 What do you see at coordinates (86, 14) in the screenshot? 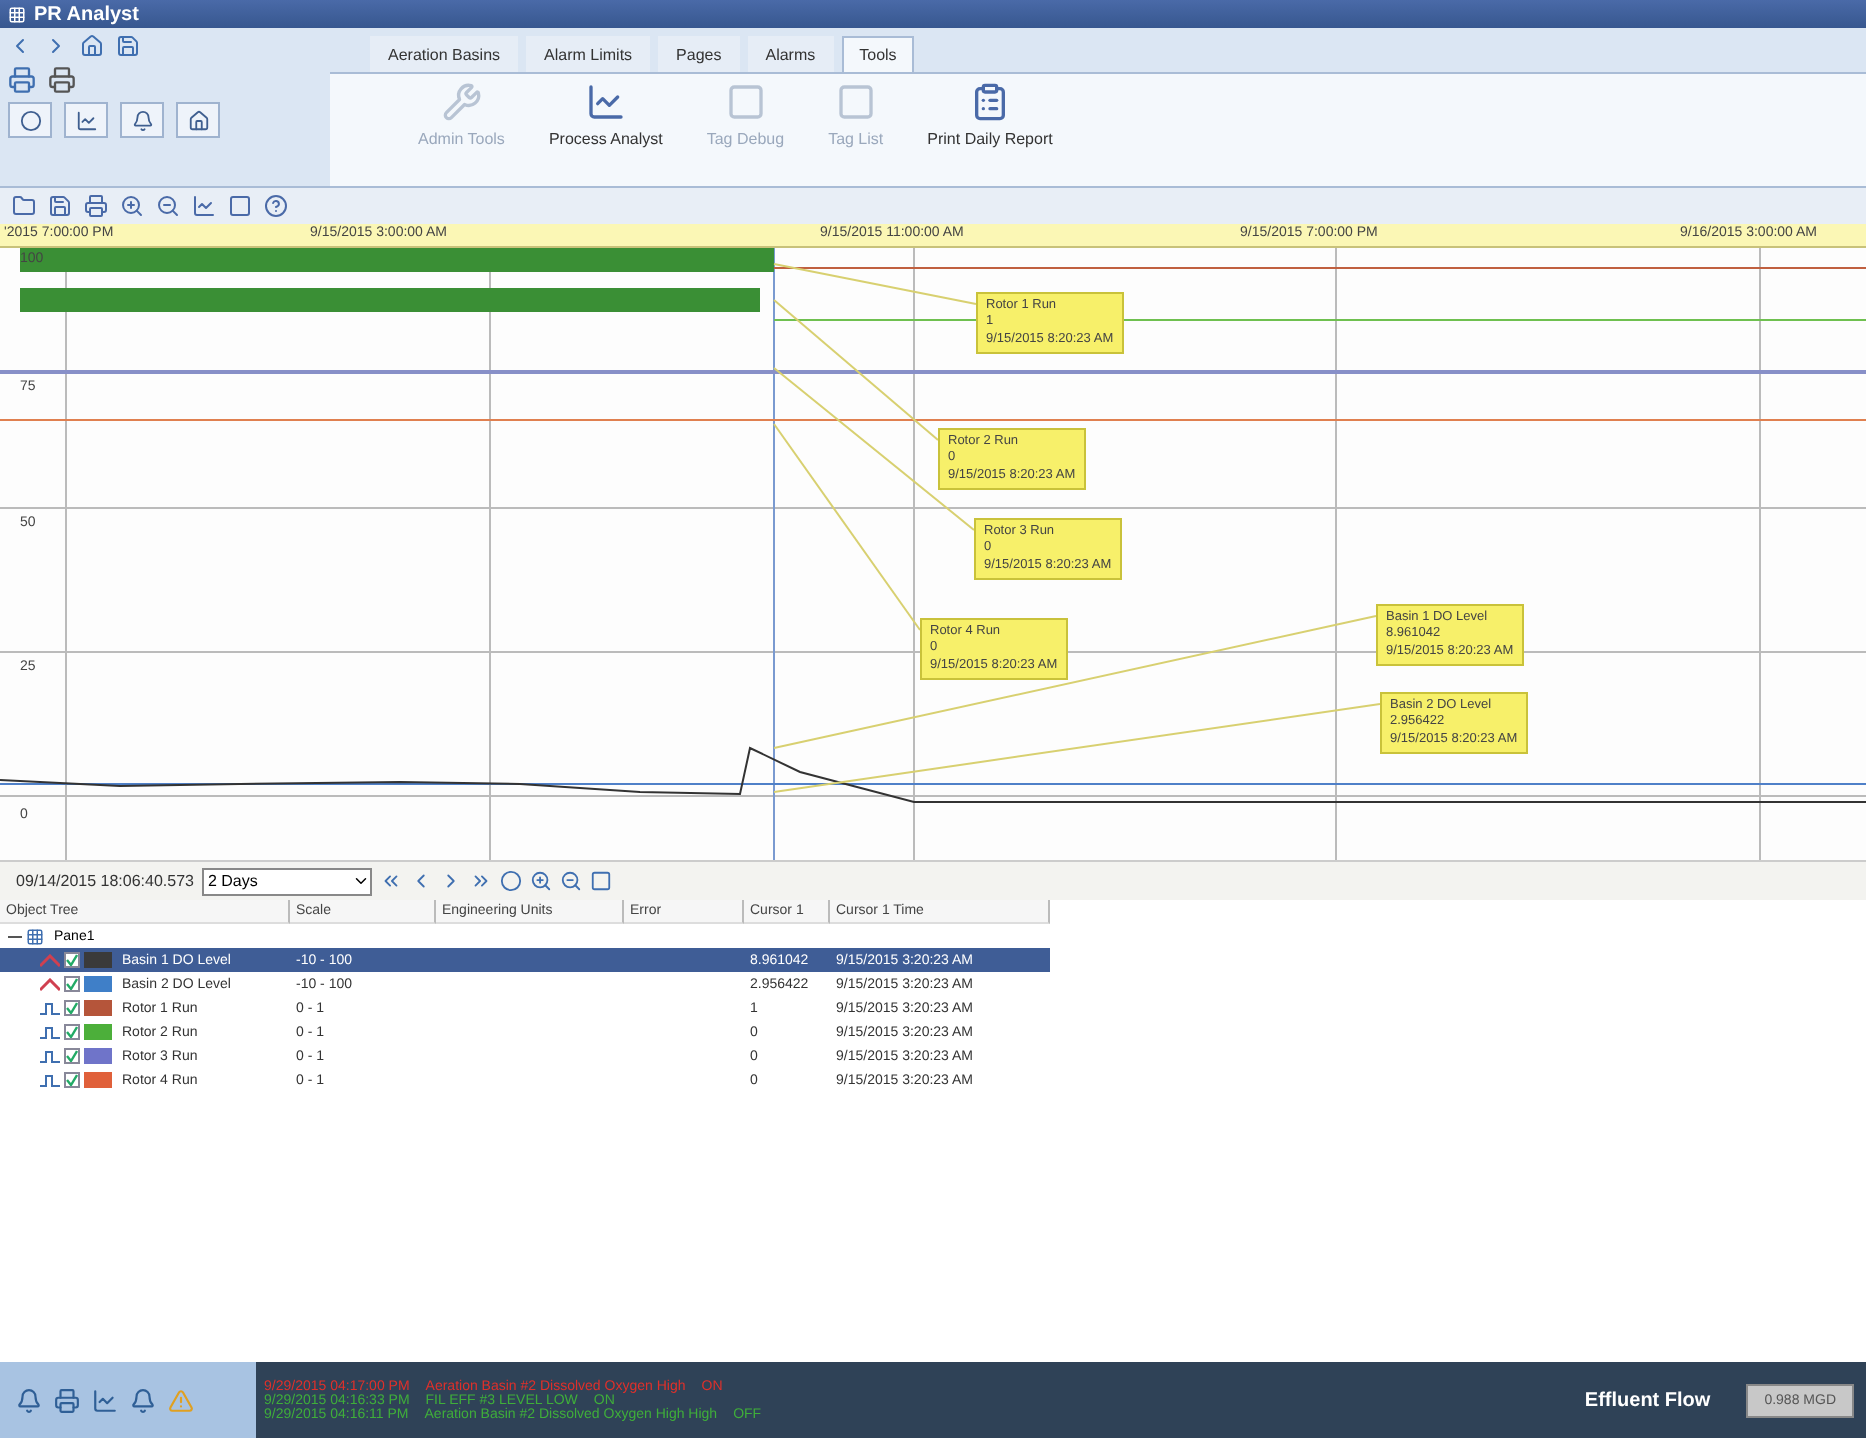
I see `window-title: PR Analyst` at bounding box center [86, 14].